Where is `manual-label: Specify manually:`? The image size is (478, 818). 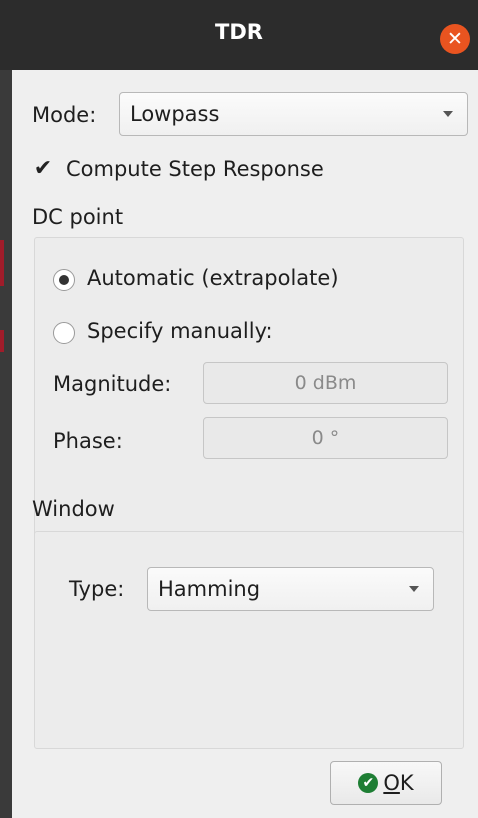
manual-label: Specify manually: is located at coordinates (180, 331).